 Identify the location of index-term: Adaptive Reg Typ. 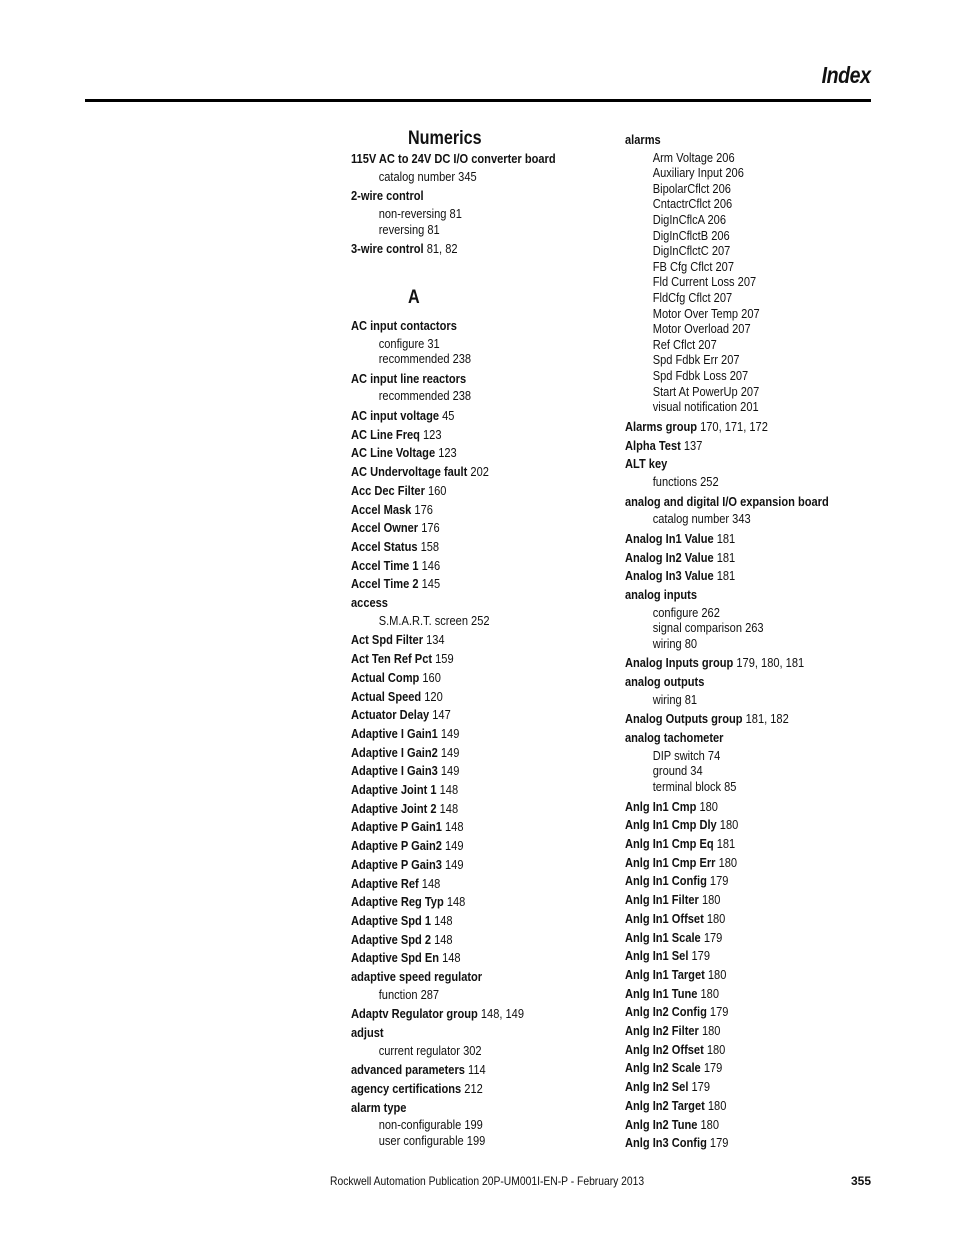
(397, 902).